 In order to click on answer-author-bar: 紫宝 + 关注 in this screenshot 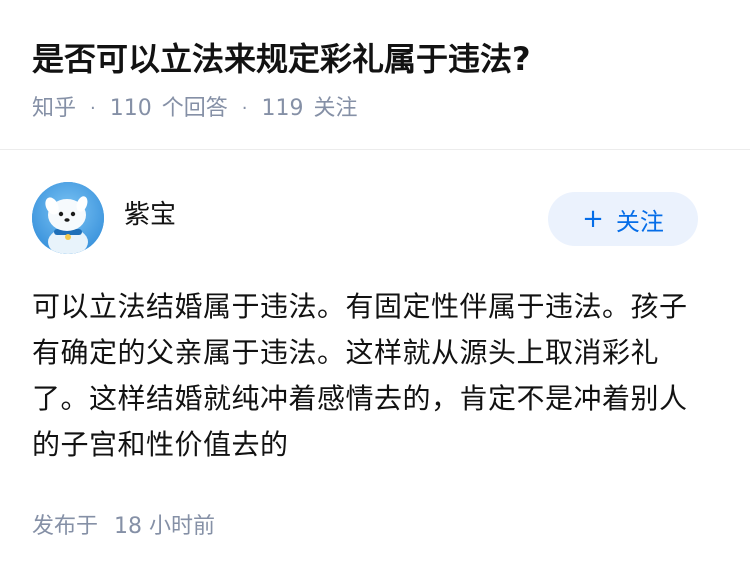, I will do `click(375, 219)`.